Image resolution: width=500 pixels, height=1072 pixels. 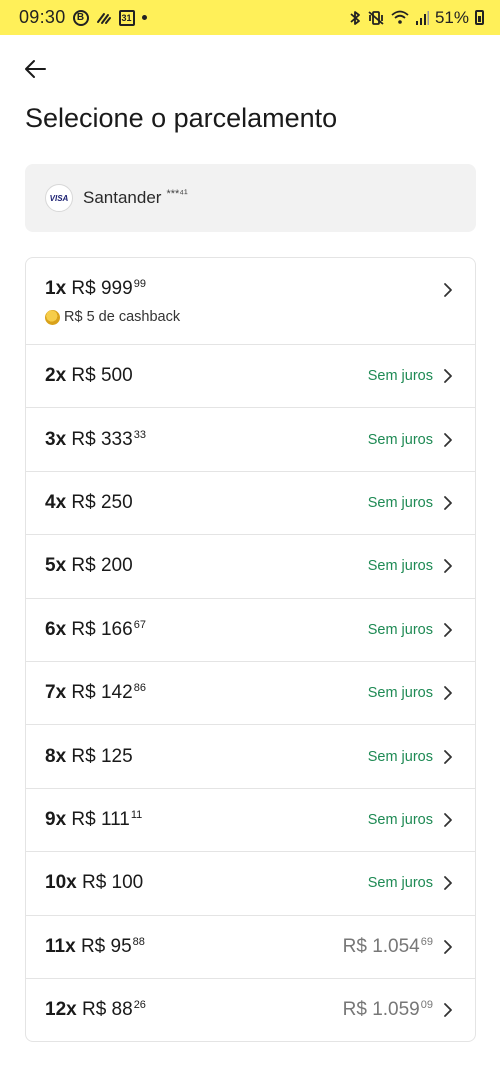 I want to click on calendar-icon: 31, so click(x=126, y=17).